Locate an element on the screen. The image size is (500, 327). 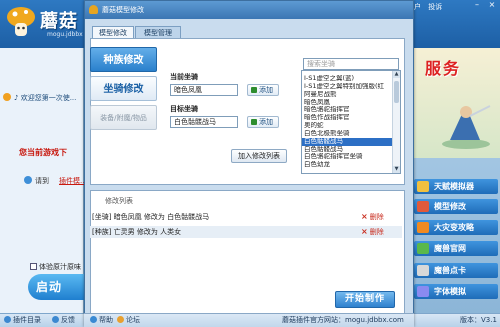
close-button: × is located at coordinates (492, 5).